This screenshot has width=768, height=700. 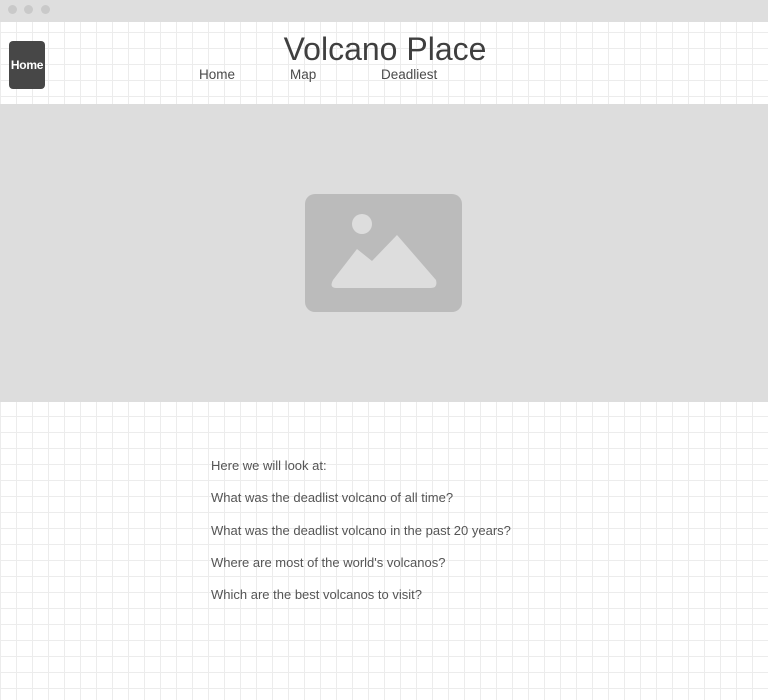 I want to click on image-placeholder-icon, so click(x=383, y=253).